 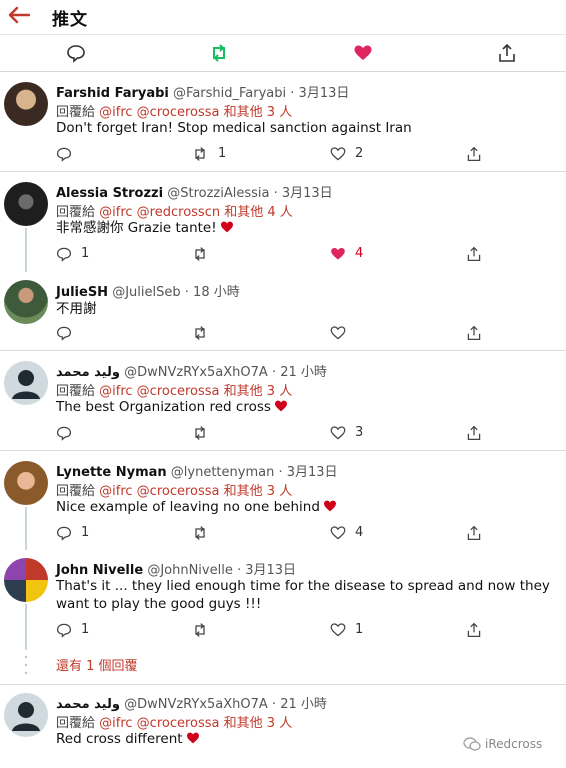 What do you see at coordinates (283, 154) in the screenshot?
I see `tweet-actions: 1 2` at bounding box center [283, 154].